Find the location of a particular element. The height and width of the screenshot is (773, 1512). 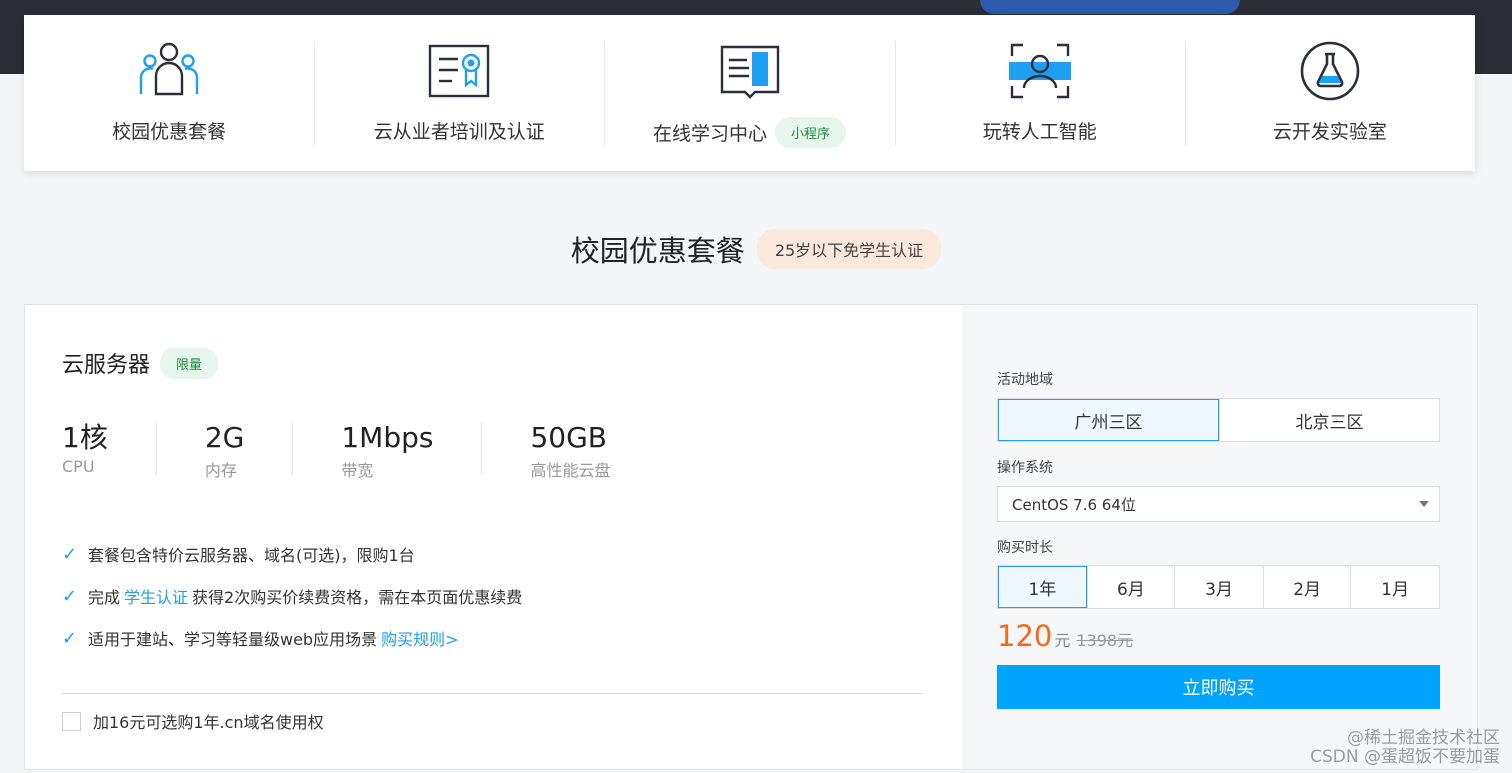

duration-selector: 1年 6月 3月 2月 1月 is located at coordinates (1218, 587).